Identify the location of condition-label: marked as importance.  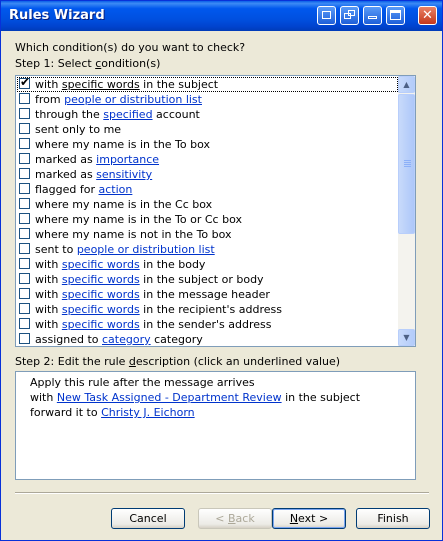
(97, 159).